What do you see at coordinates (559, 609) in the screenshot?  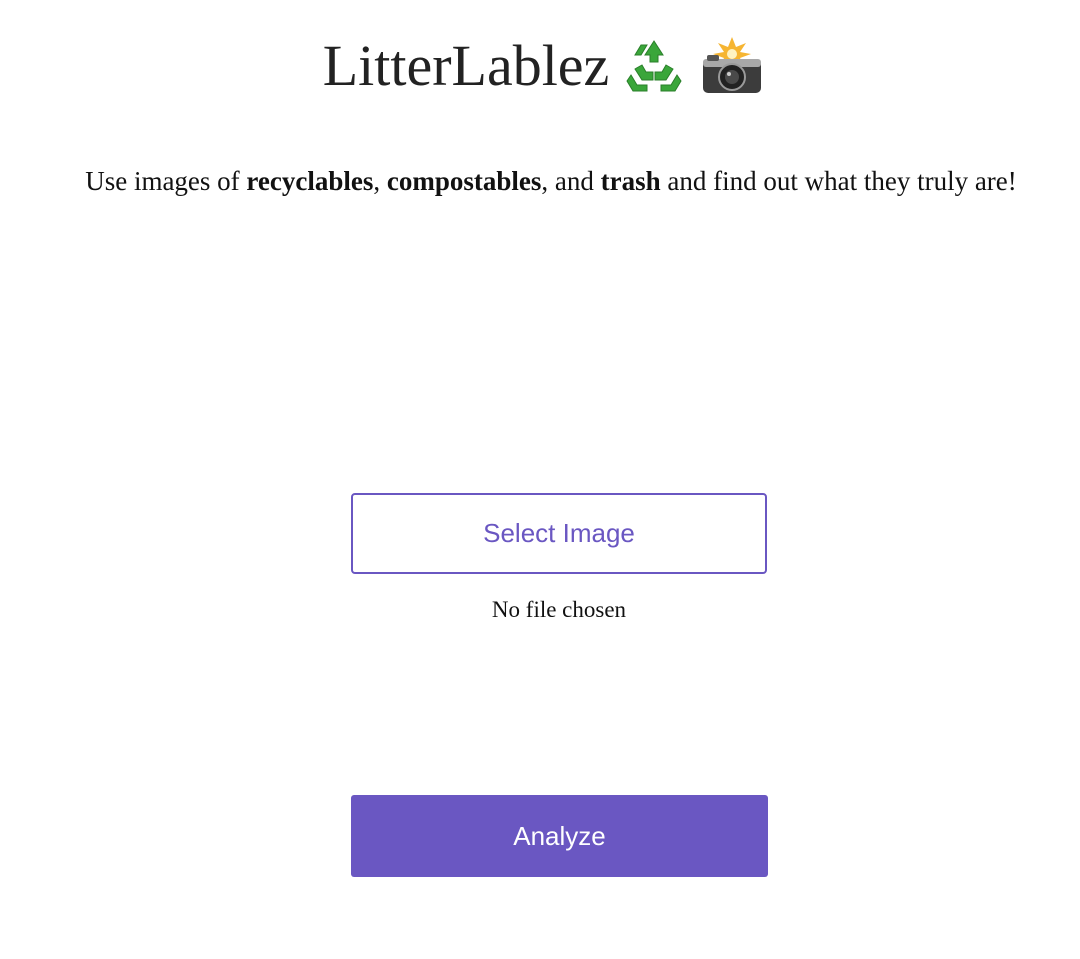 I see `file-status-label: No file chosen` at bounding box center [559, 609].